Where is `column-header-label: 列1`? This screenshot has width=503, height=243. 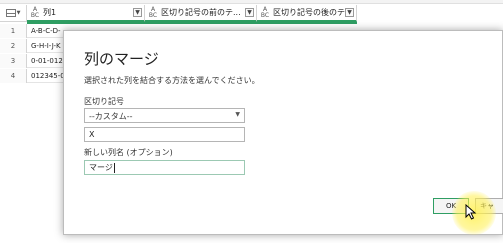
column-header-label: 列1 is located at coordinates (50, 12).